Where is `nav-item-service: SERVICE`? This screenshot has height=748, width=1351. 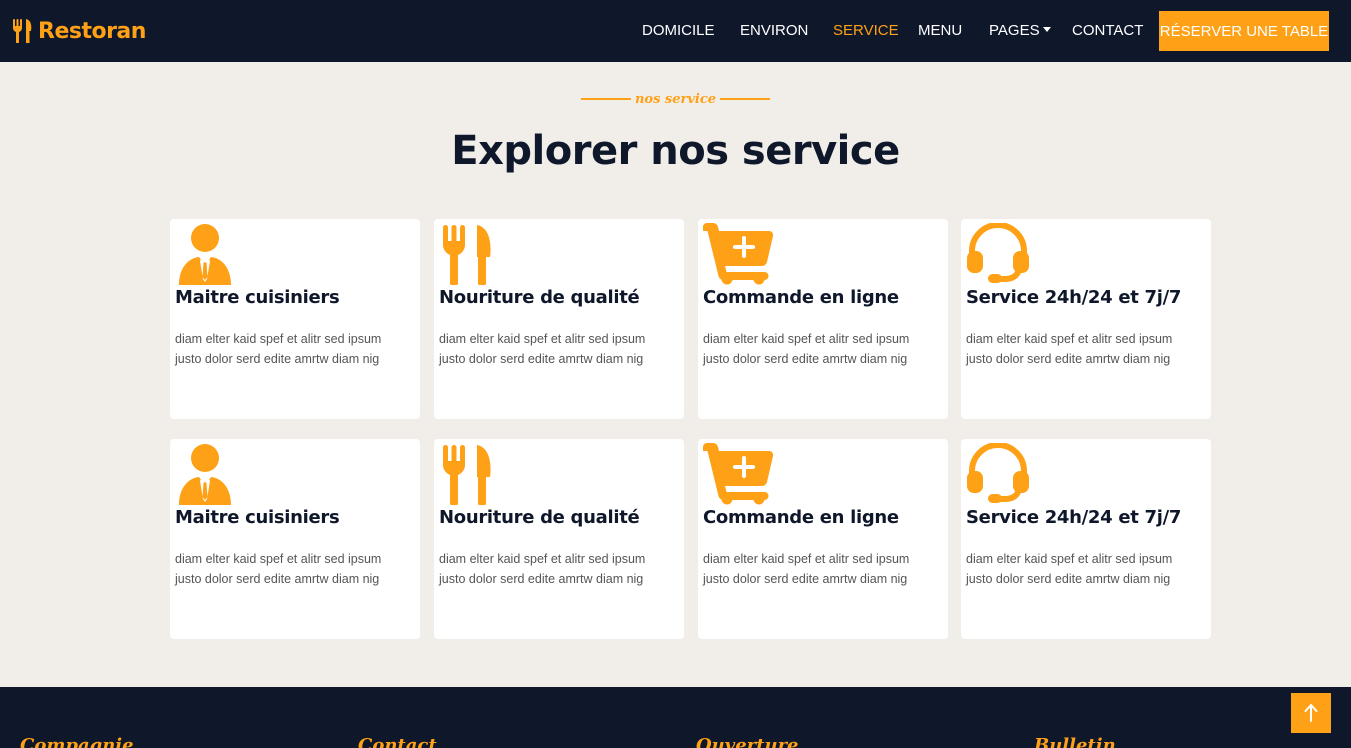 nav-item-service: SERVICE is located at coordinates (866, 30).